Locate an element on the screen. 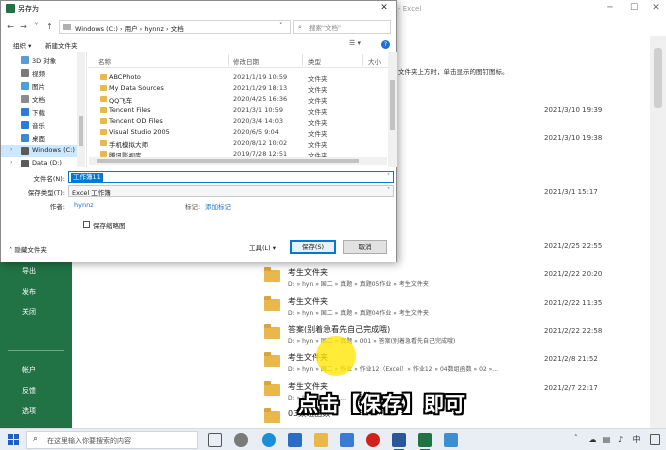 This screenshot has height=450, width=666. word-icon is located at coordinates (399, 441).